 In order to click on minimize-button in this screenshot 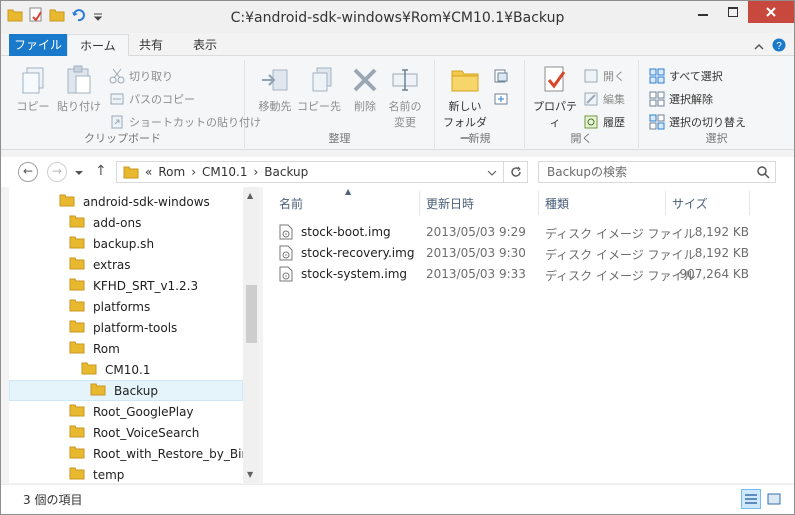, I will do `click(703, 12)`.